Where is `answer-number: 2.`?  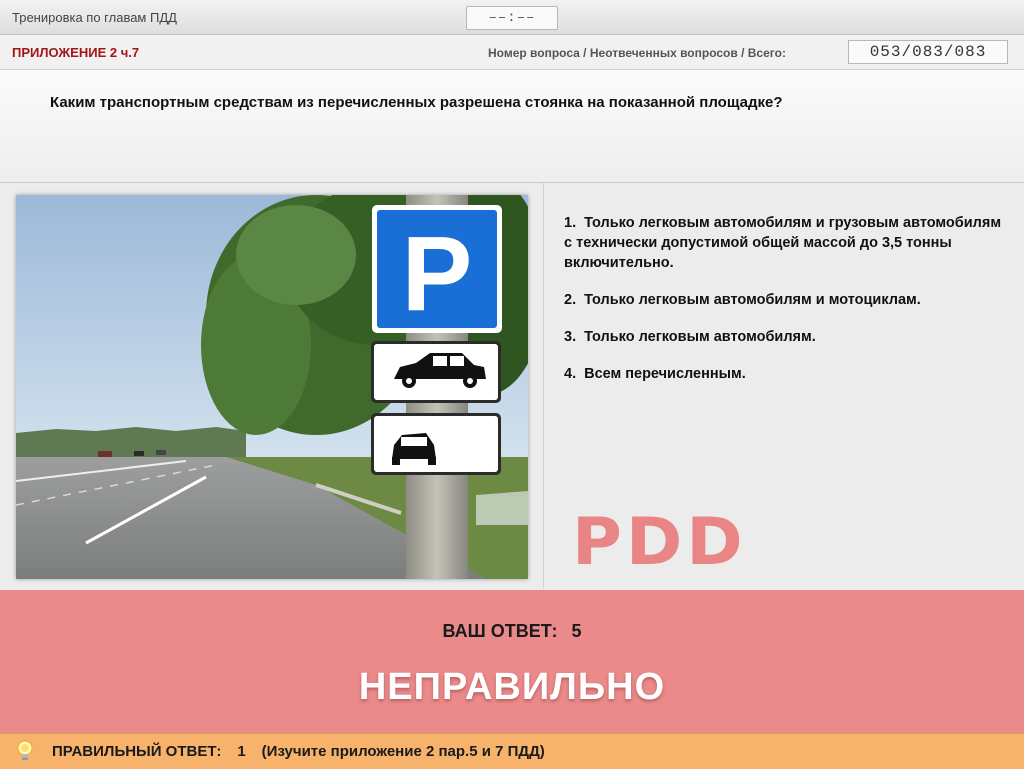 answer-number: 2. is located at coordinates (570, 300).